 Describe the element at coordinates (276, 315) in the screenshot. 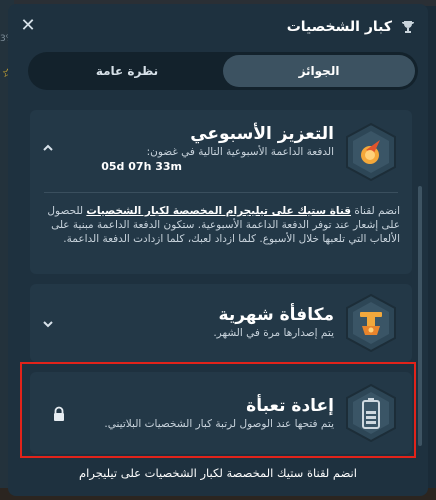

I see `monthly-bonus-title: مكافأة شهرية` at that location.